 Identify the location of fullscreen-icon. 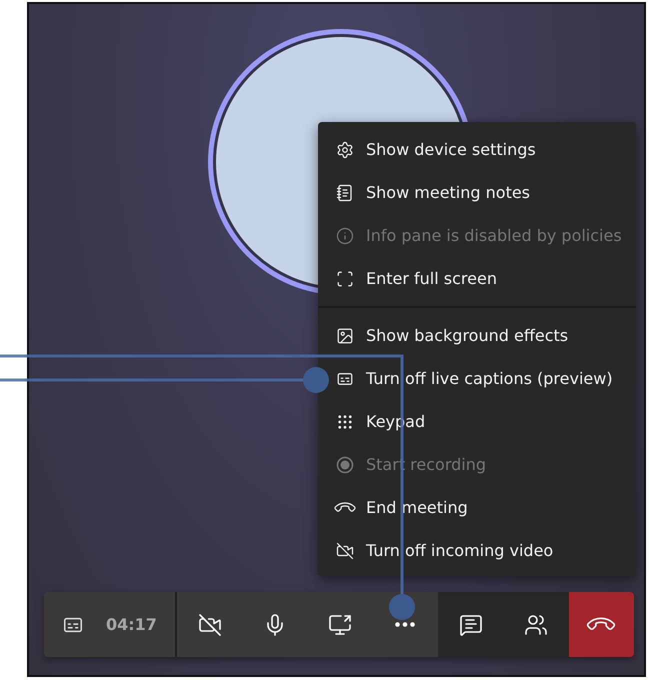
(345, 279).